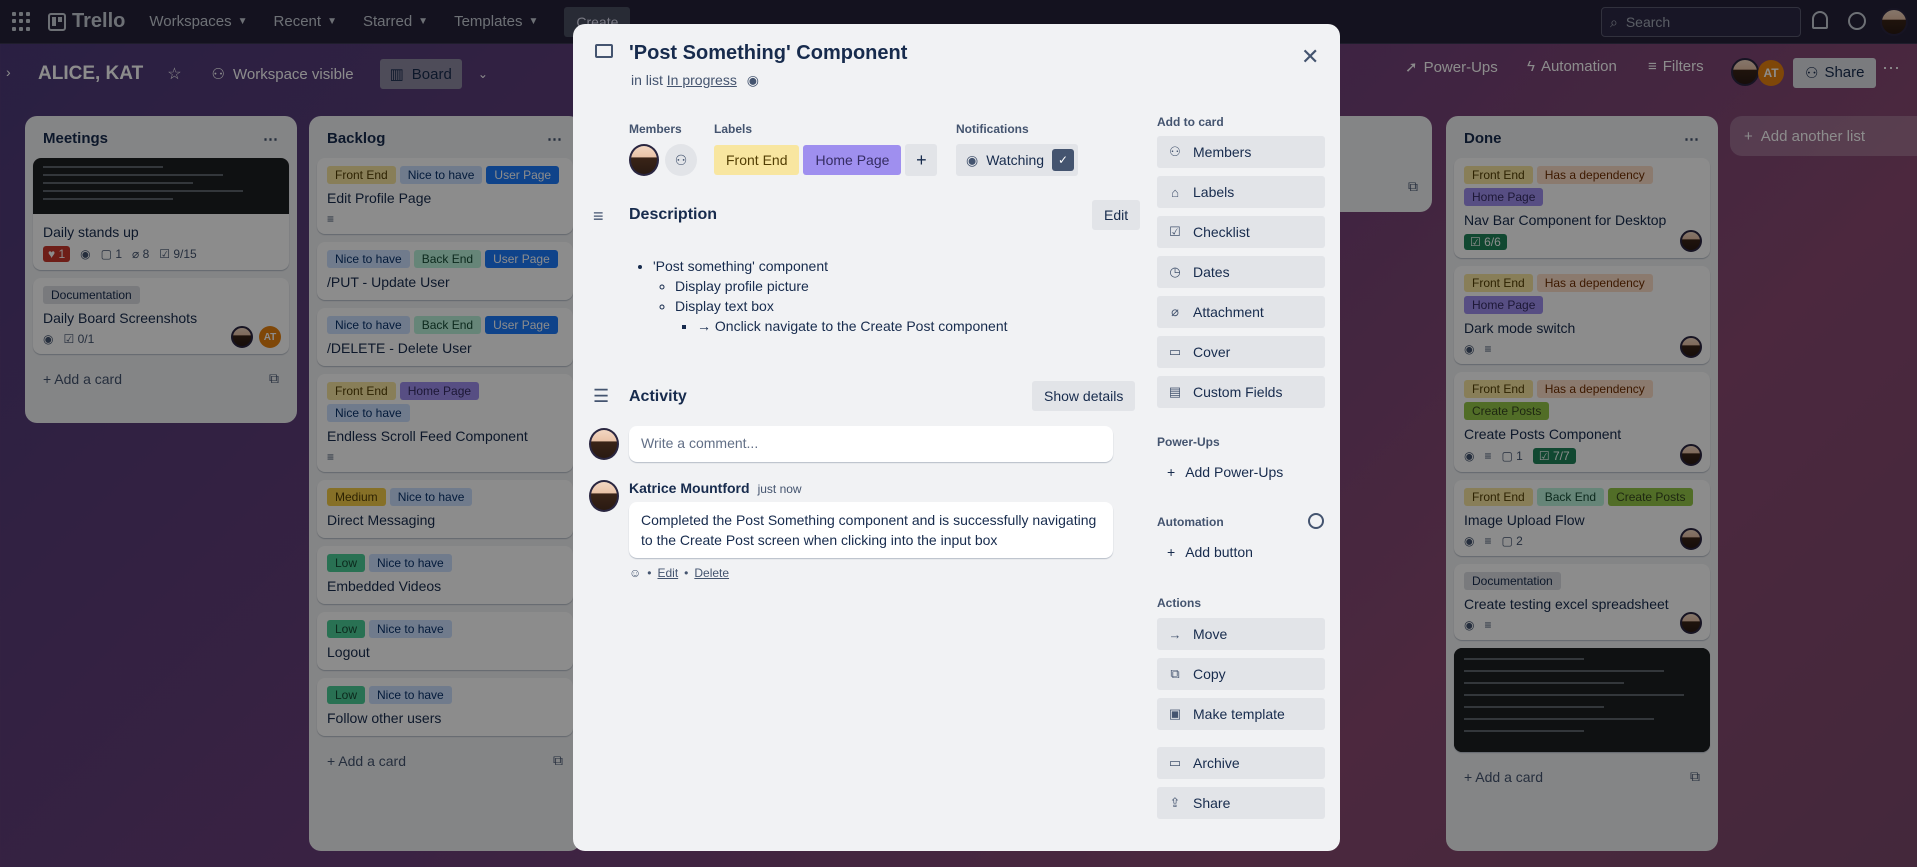 The height and width of the screenshot is (867, 1917). Describe the element at coordinates (1175, 192) in the screenshot. I see `label-icon: ⌂` at that location.